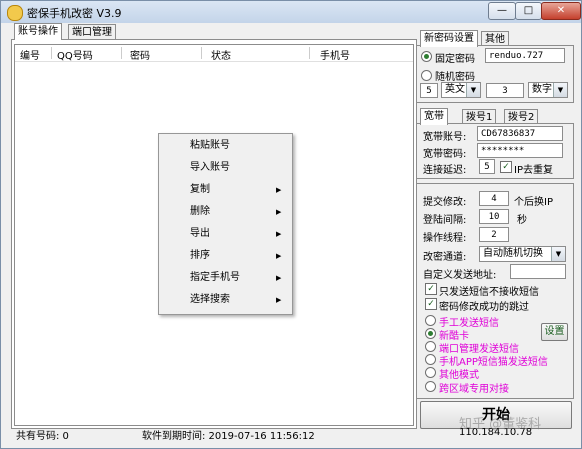 The height and width of the screenshot is (449, 582). I want to click on threads-label: 操作线程:, so click(445, 238).